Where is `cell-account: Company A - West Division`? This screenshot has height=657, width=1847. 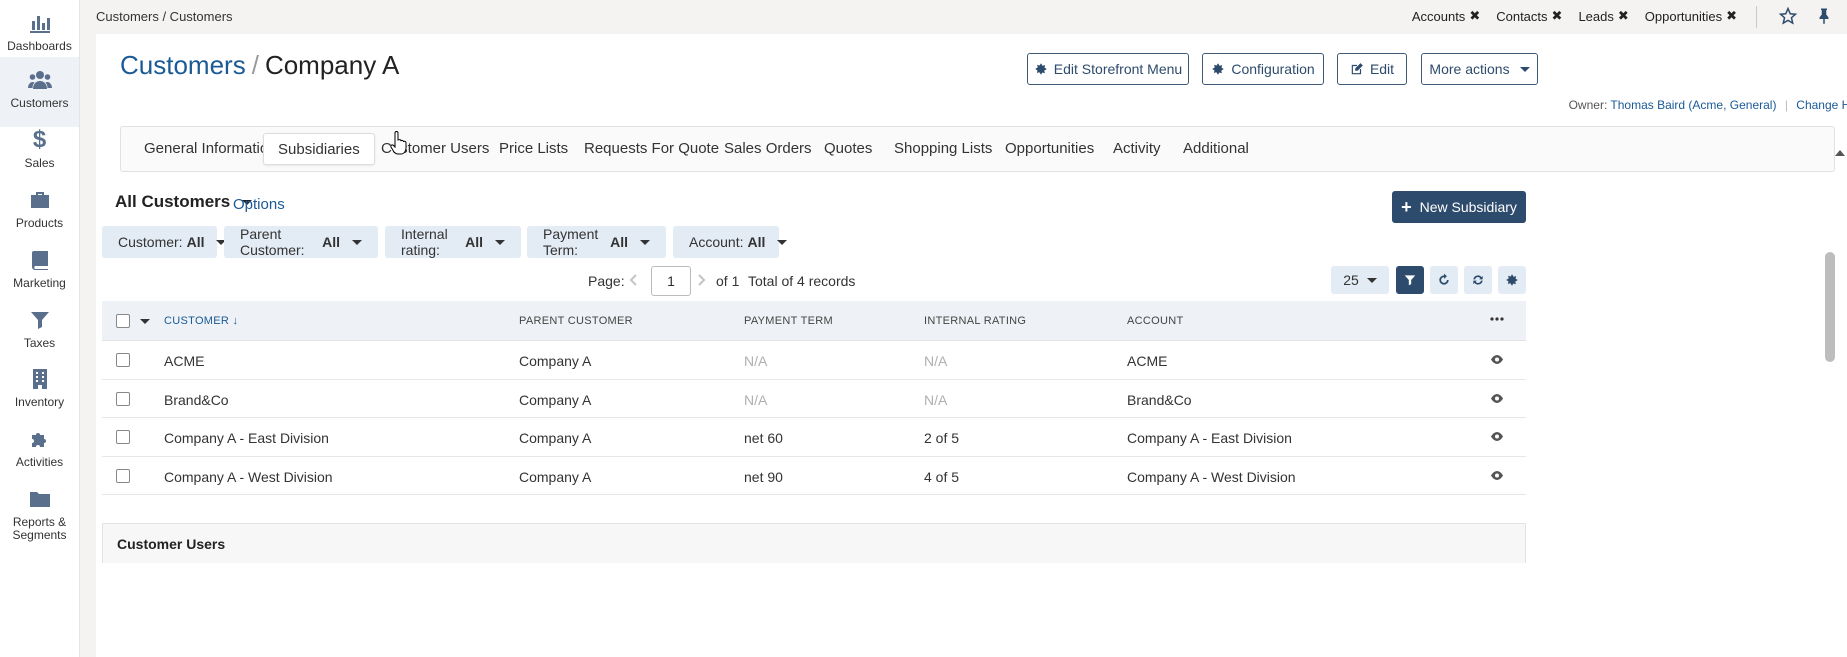
cell-account: Company A - West Division is located at coordinates (1211, 476).